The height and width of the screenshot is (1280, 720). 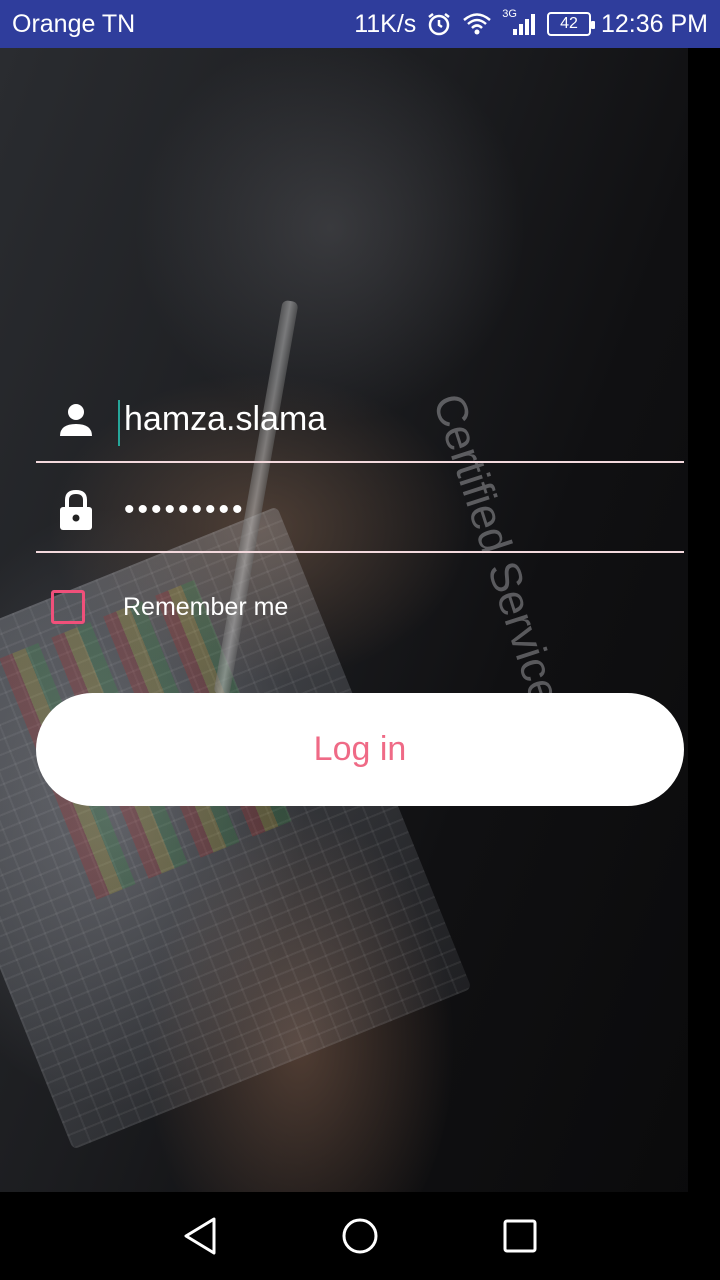 I want to click on remember-me-label: Remember me, so click(x=205, y=607).